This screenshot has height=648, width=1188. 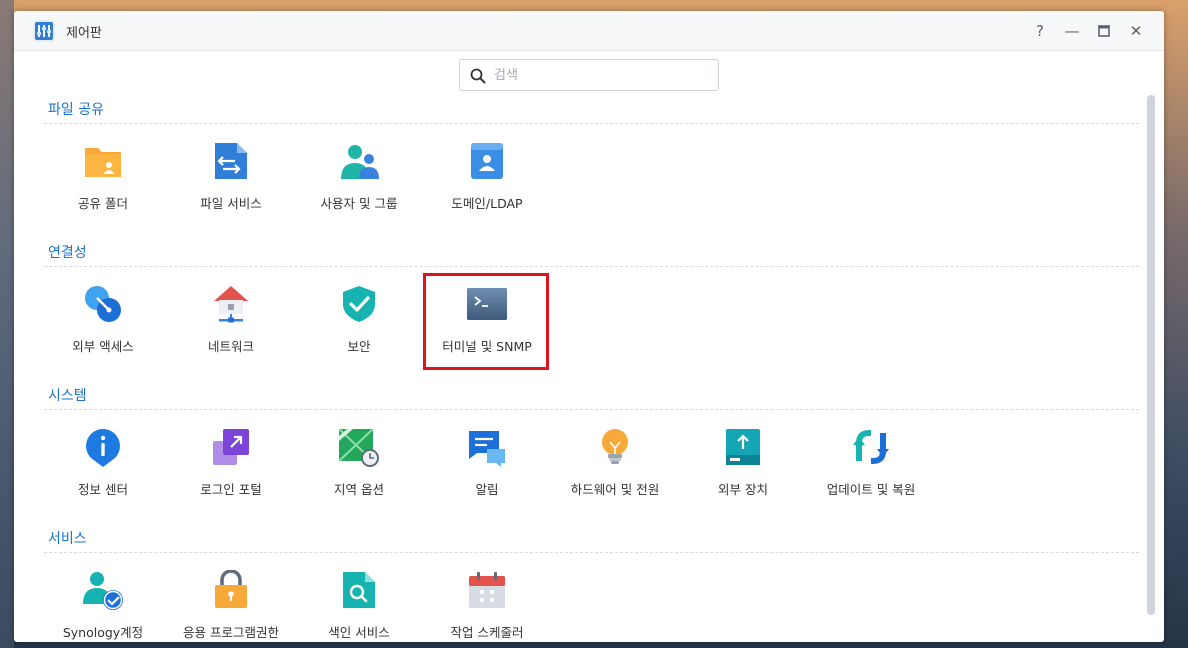 I want to click on tile-hardware-power: 하드웨어 및 전원, so click(x=615, y=476).